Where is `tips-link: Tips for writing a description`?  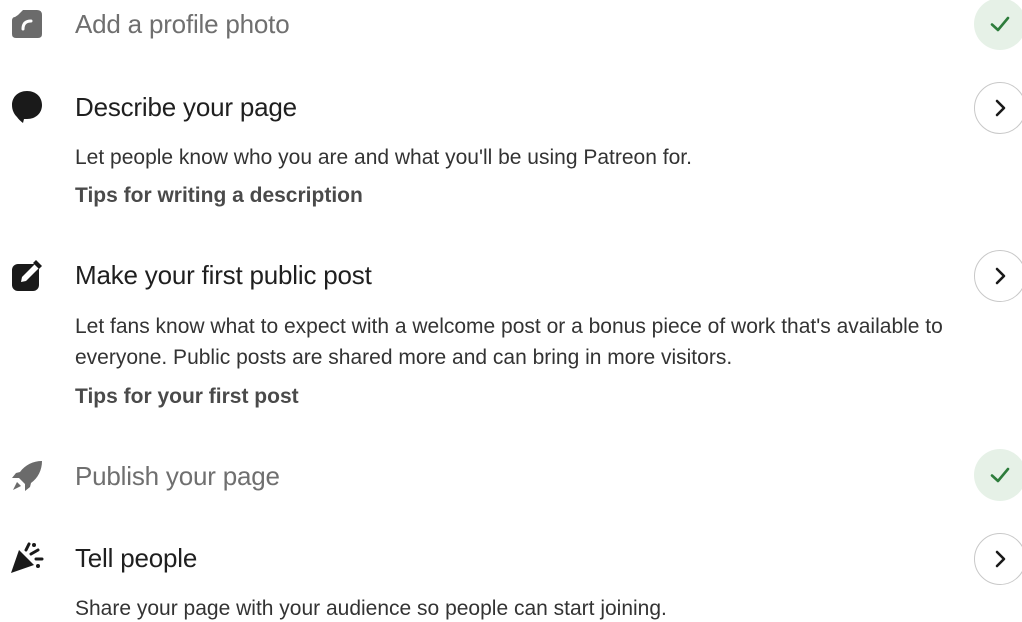 tips-link: Tips for writing a description is located at coordinates (219, 196).